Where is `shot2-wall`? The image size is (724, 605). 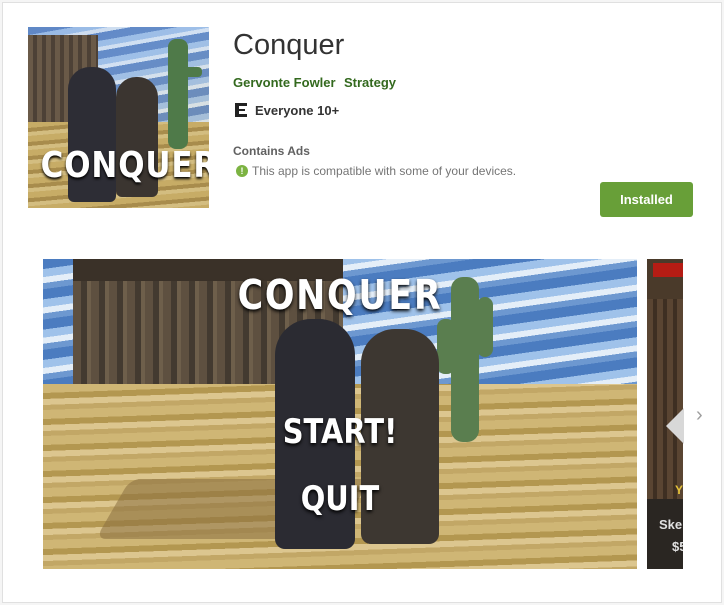 shot2-wall is located at coordinates (665, 399).